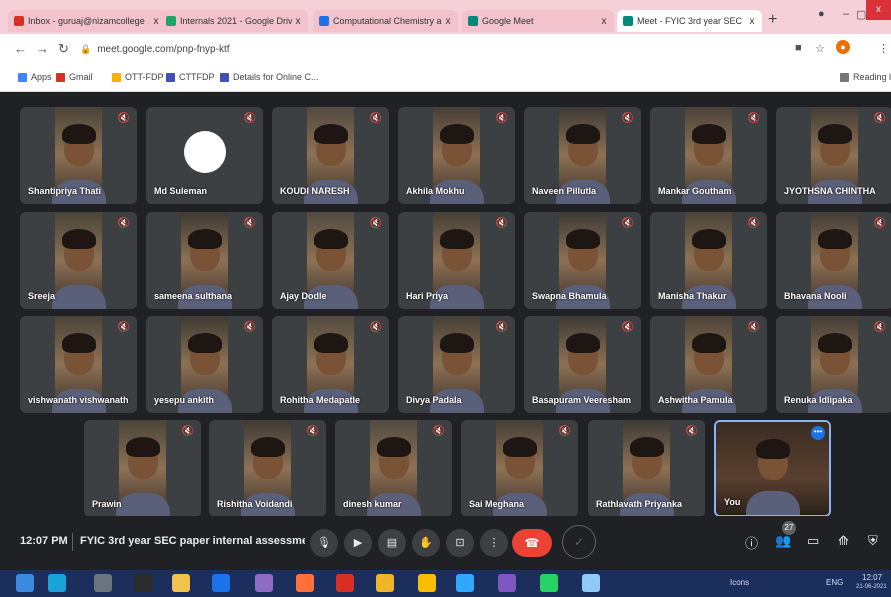 This screenshot has height=597, width=891. Describe the element at coordinates (833, 260) in the screenshot. I see `participant-tile: 🔇 Bhavana Nooli` at that location.